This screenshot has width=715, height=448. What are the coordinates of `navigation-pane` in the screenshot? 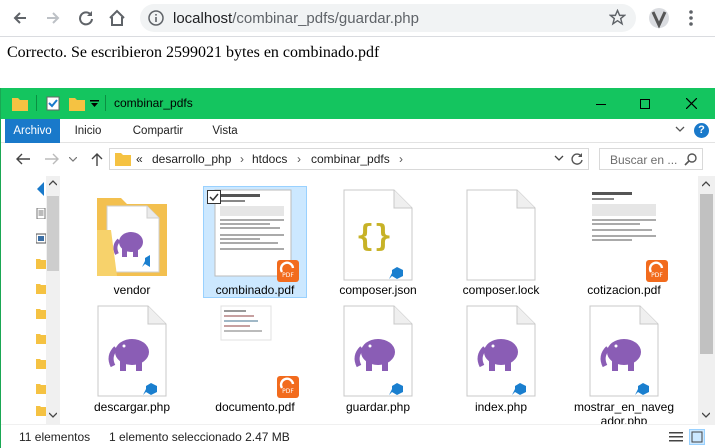 It's located at (31, 300).